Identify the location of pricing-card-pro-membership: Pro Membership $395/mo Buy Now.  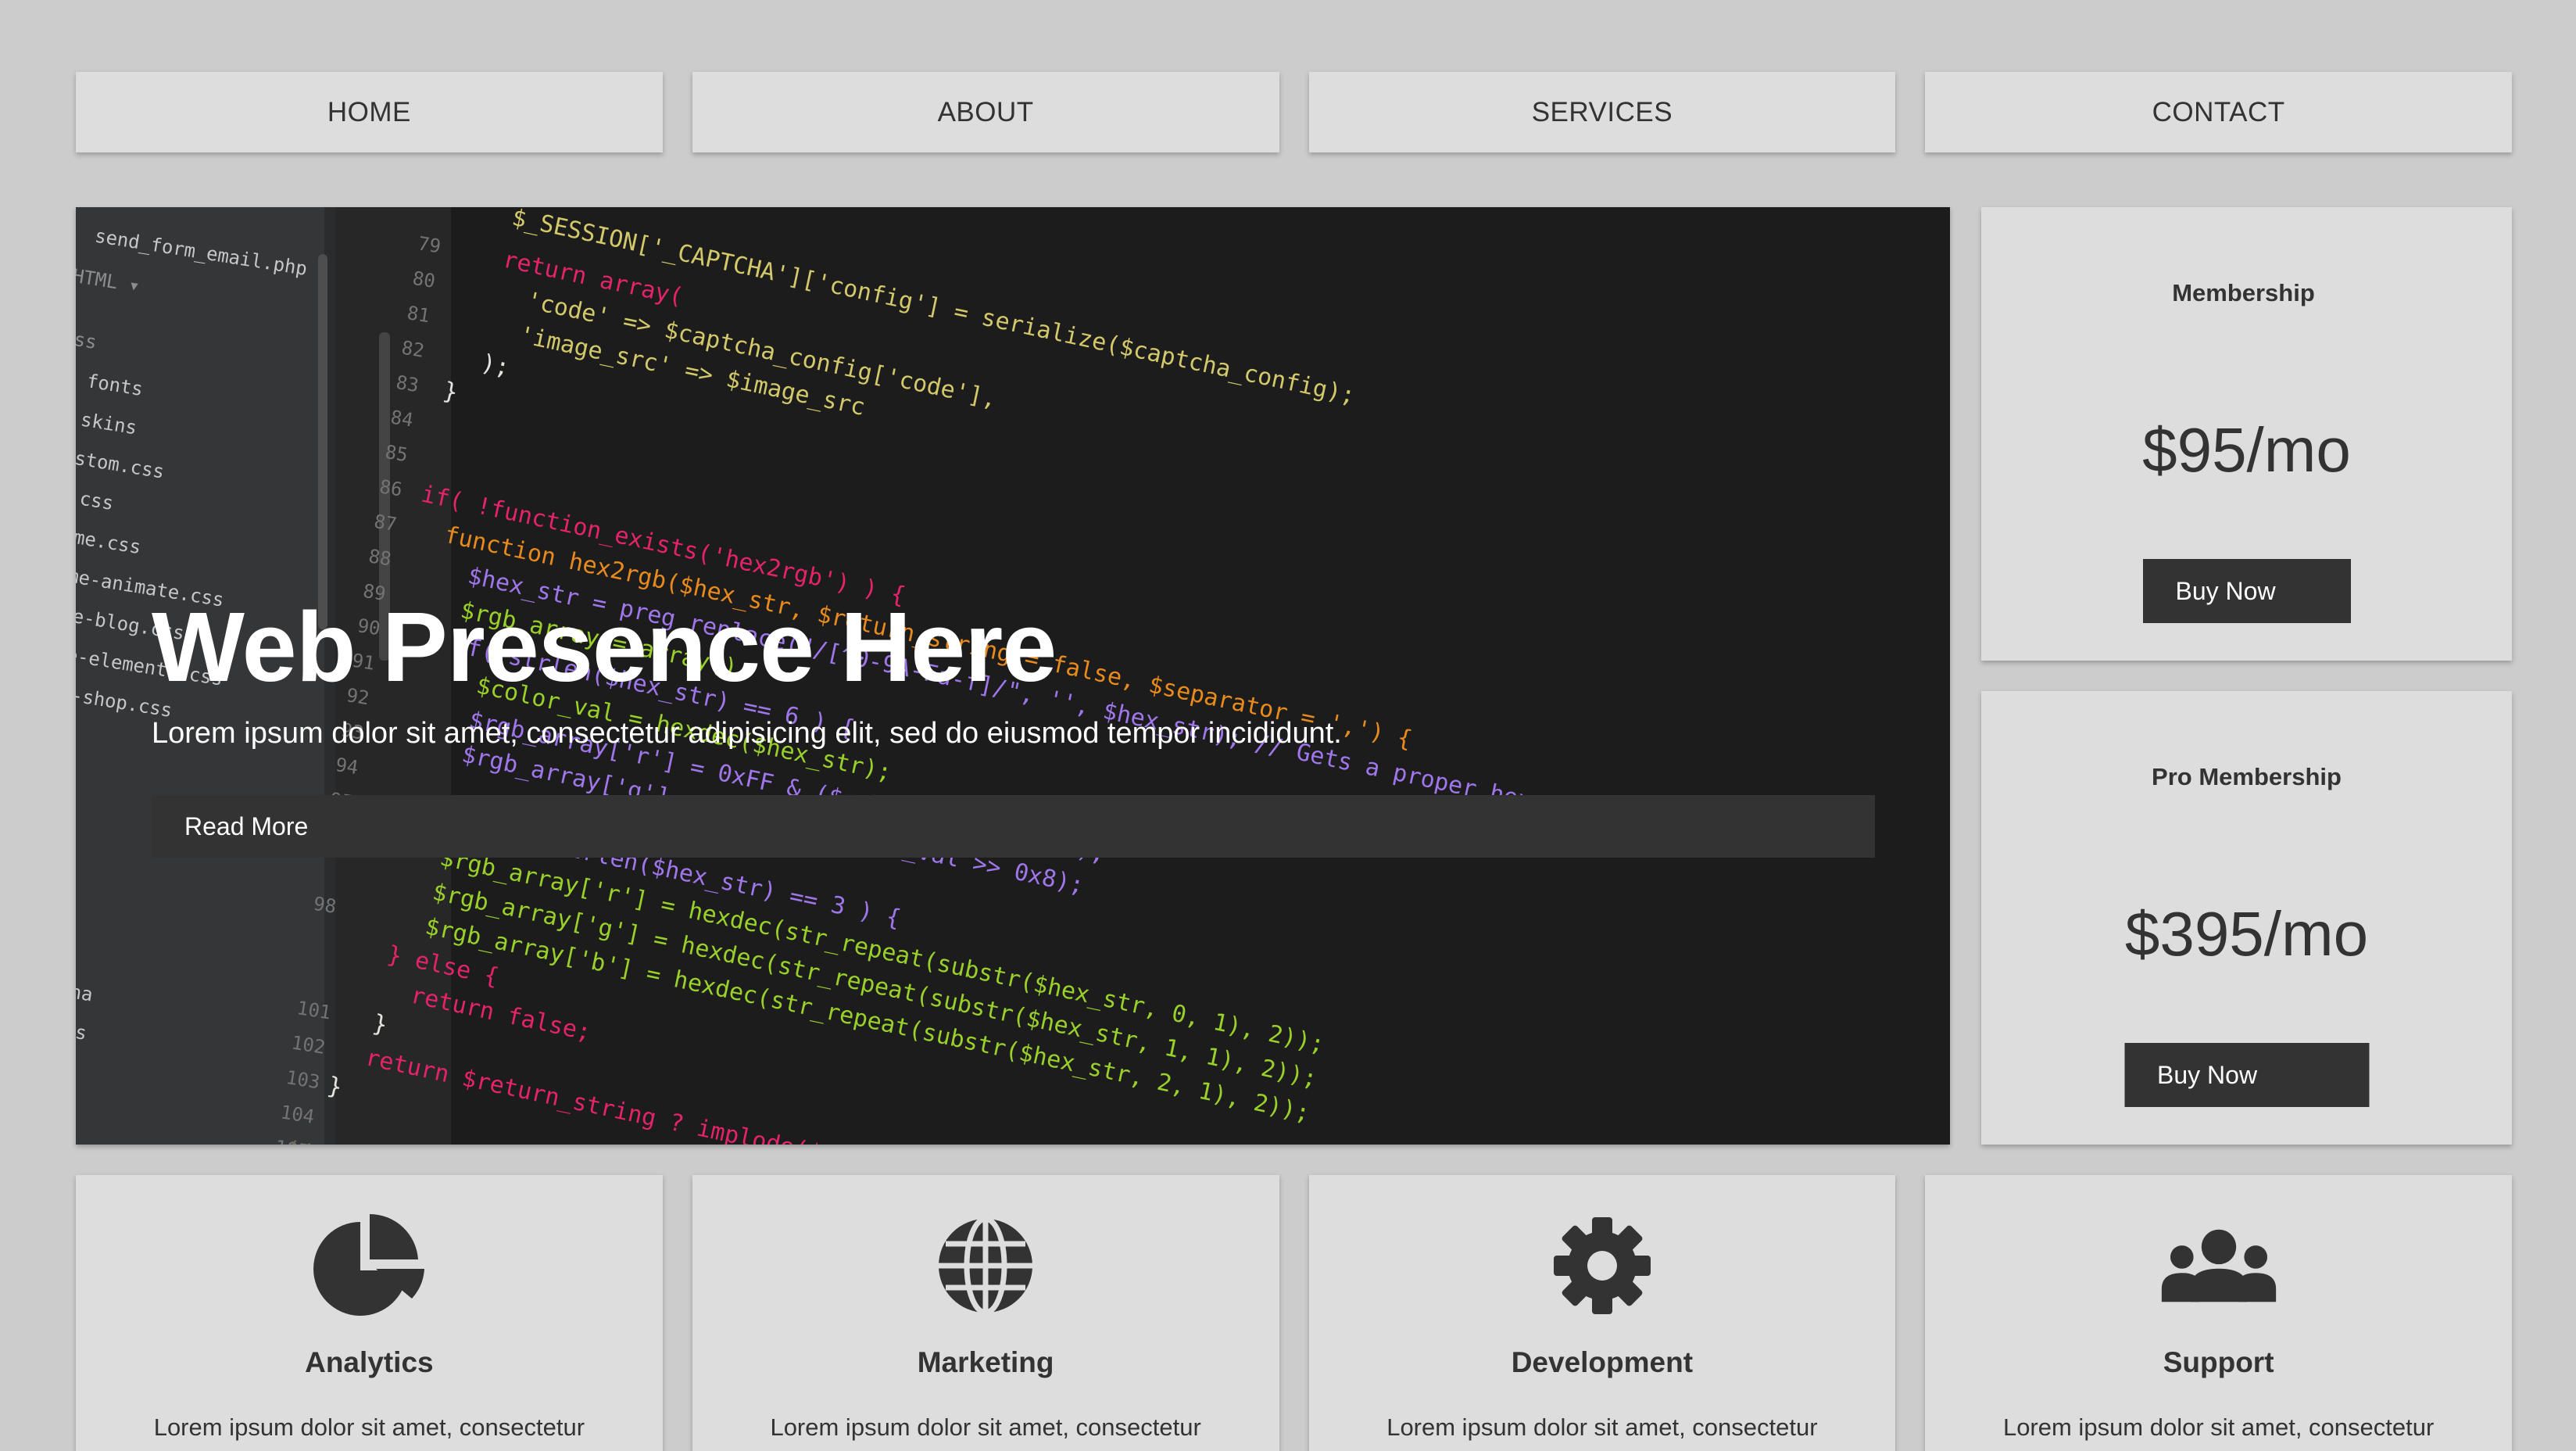
(2246, 918).